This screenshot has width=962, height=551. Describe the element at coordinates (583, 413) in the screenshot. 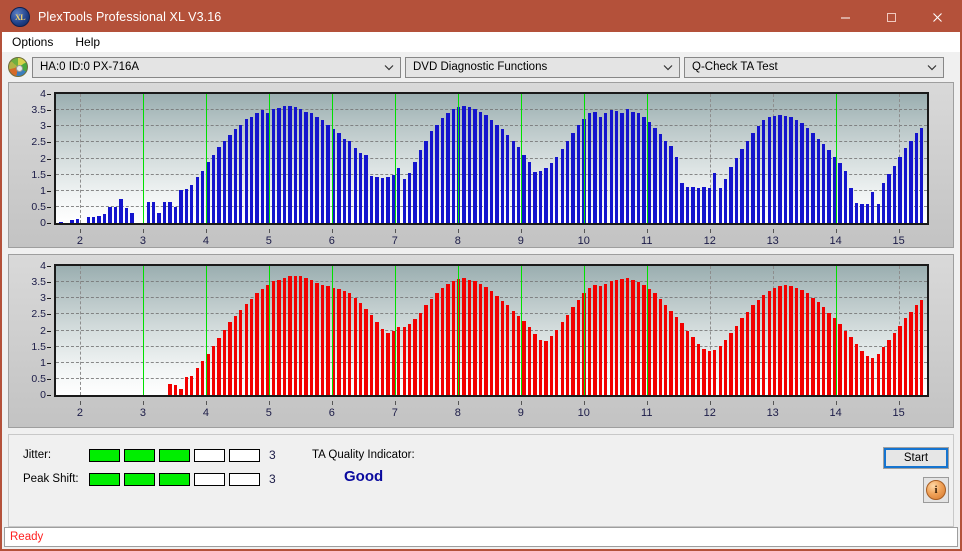

I see `x-axis-label: 10` at that location.